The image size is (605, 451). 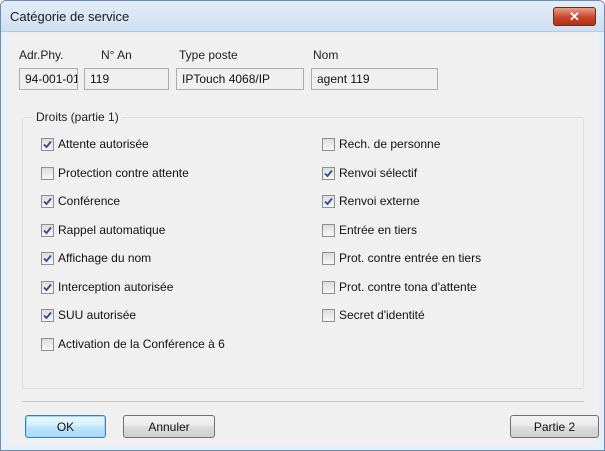 I want to click on checkbox-label: Secret d'identité, so click(x=382, y=315).